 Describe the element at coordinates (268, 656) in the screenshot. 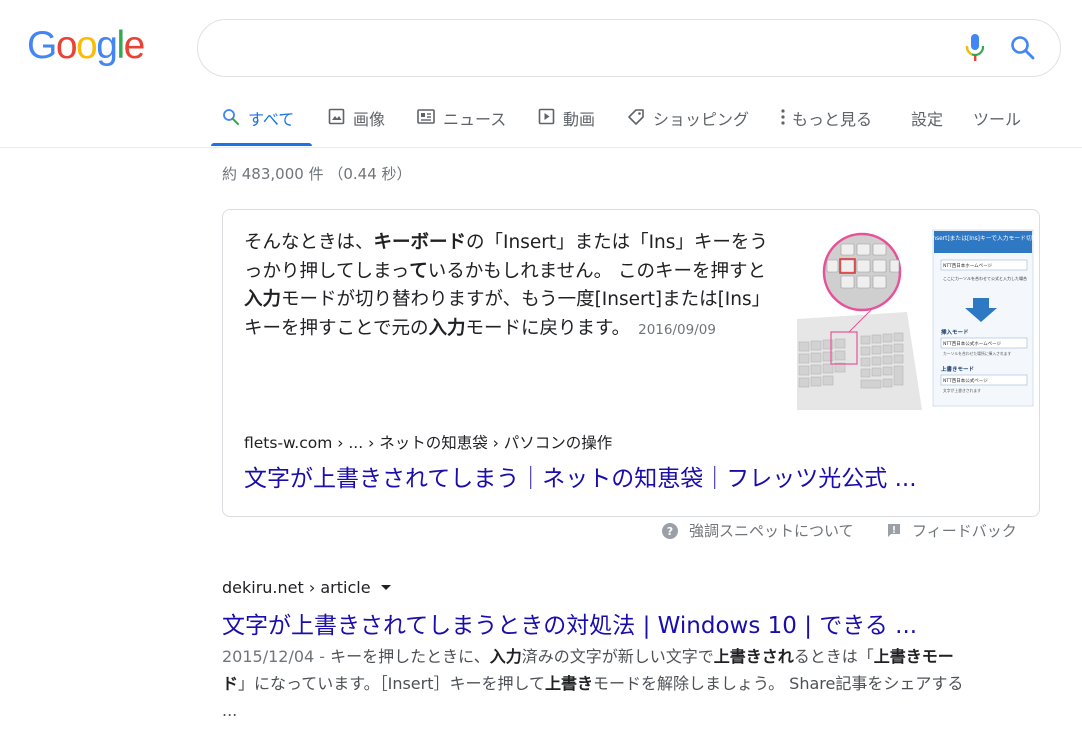

I see `result-date: 2015/12/04` at that location.